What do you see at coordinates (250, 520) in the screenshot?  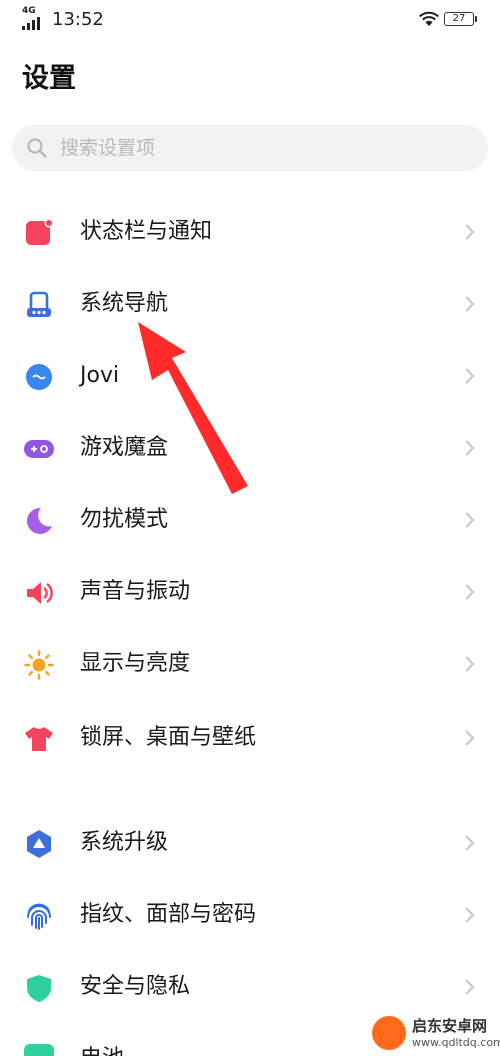 I see `settings-item-do-not-disturb: 勿扰模式` at bounding box center [250, 520].